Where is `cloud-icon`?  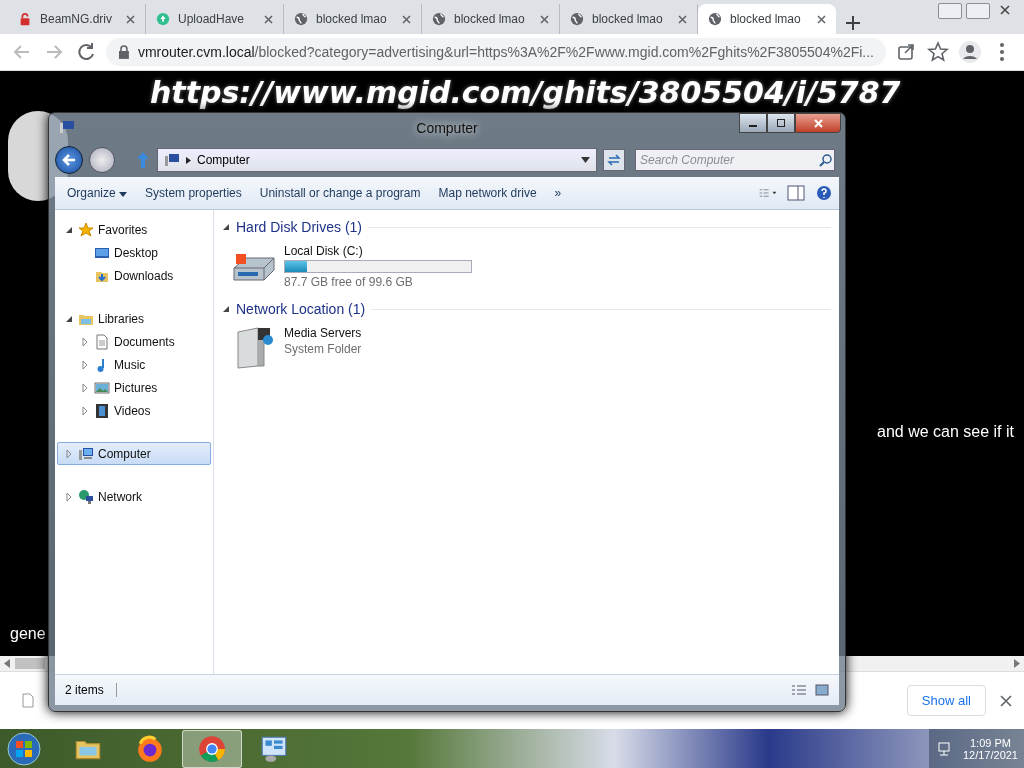 cloud-icon is located at coordinates (163, 19).